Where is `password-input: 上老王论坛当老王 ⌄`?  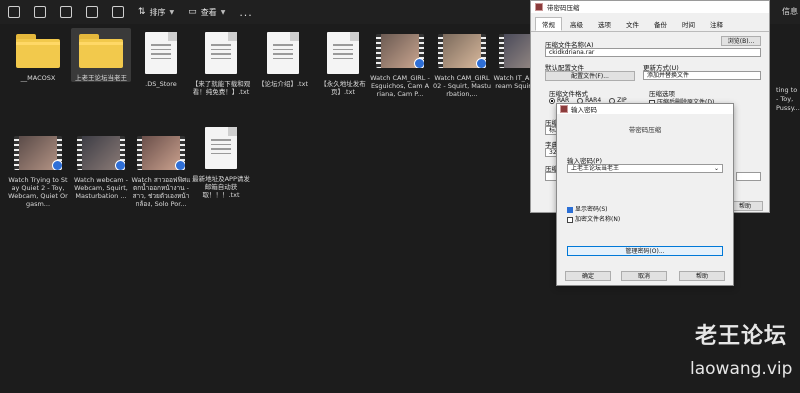
password-input: 上老王论坛当老王 ⌄ is located at coordinates (645, 168).